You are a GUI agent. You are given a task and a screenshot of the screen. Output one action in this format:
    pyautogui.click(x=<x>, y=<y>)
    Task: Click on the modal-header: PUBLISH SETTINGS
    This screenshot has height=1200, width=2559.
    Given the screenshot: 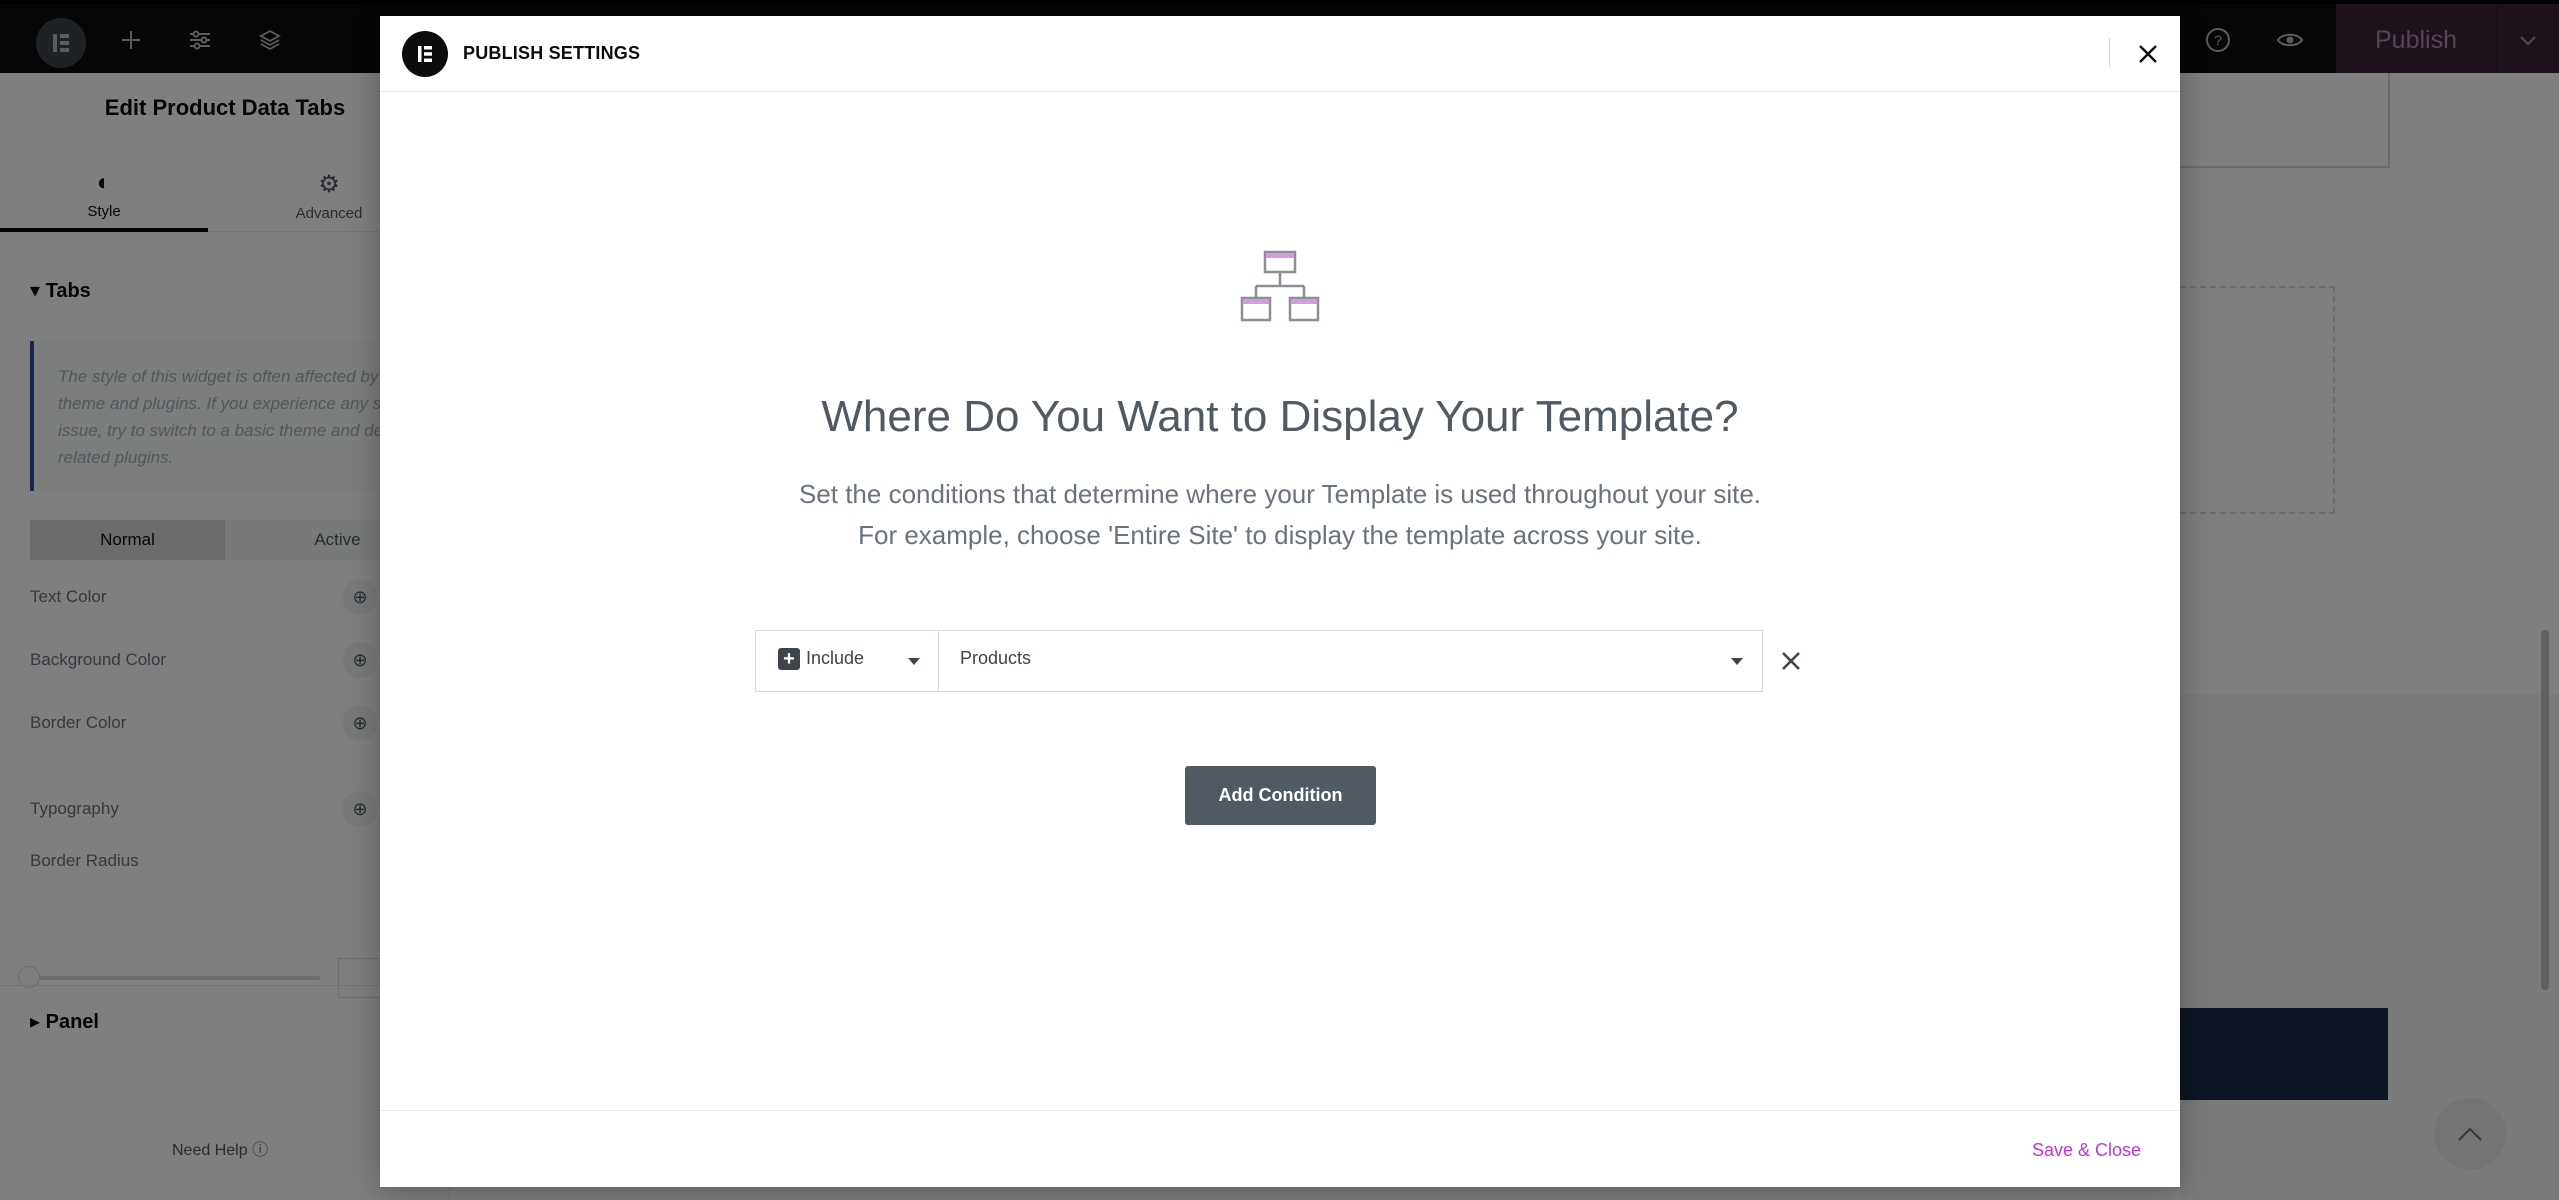 What is the action you would take?
    pyautogui.click(x=1280, y=54)
    